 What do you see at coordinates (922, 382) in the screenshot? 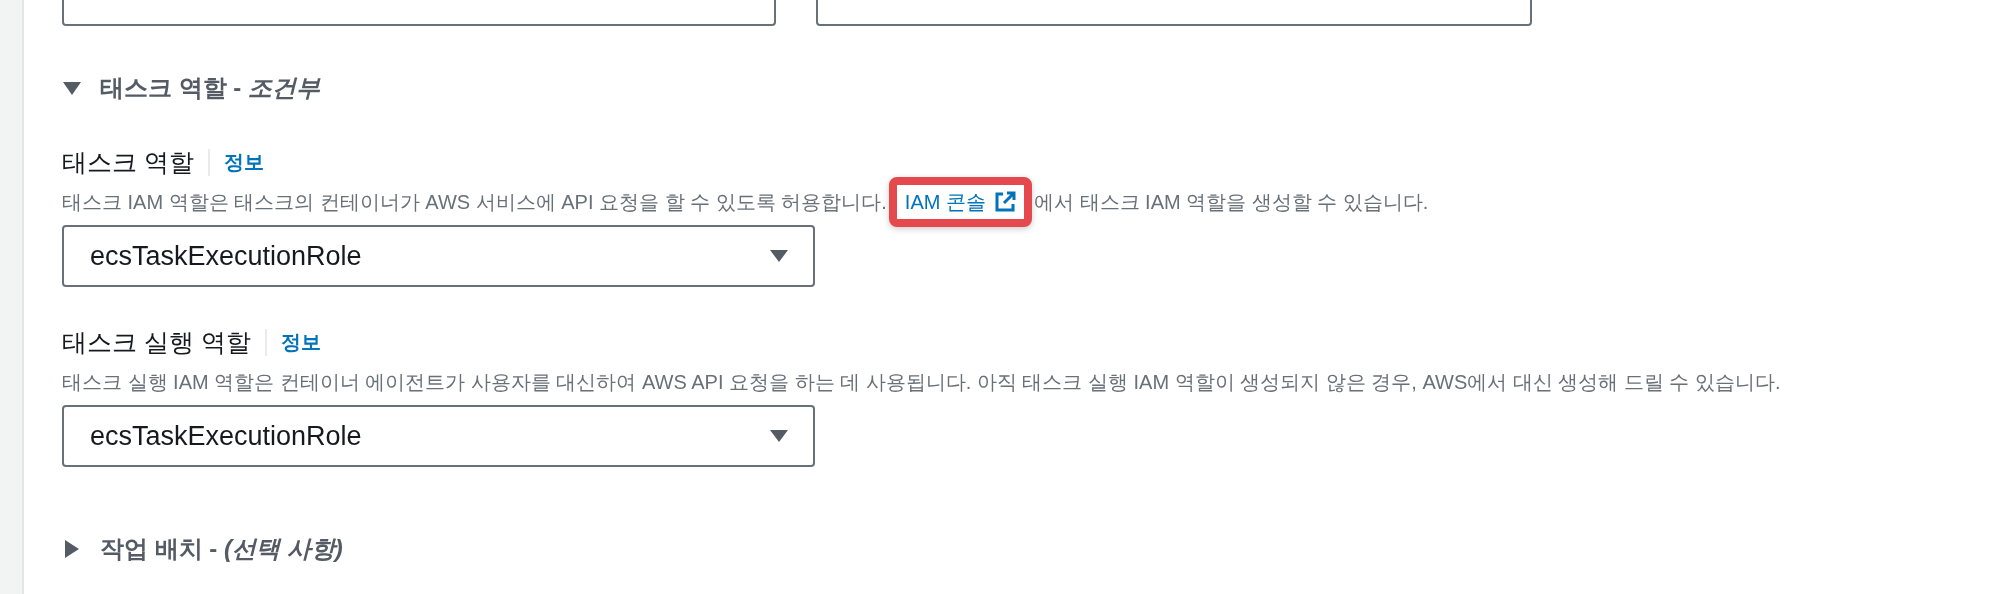
I see `field-description: 태스크 실행 IAM 역할은 컨테이너 에이전트가 사용자를 대신하여 AWS API 요청을 하는 데 사용됩니다. 아직 태스크 실행 IAM 역할이 생성되지 않은 경우, AWS에서 대신 생성해 드릴 수 있습니다.` at bounding box center [922, 382].